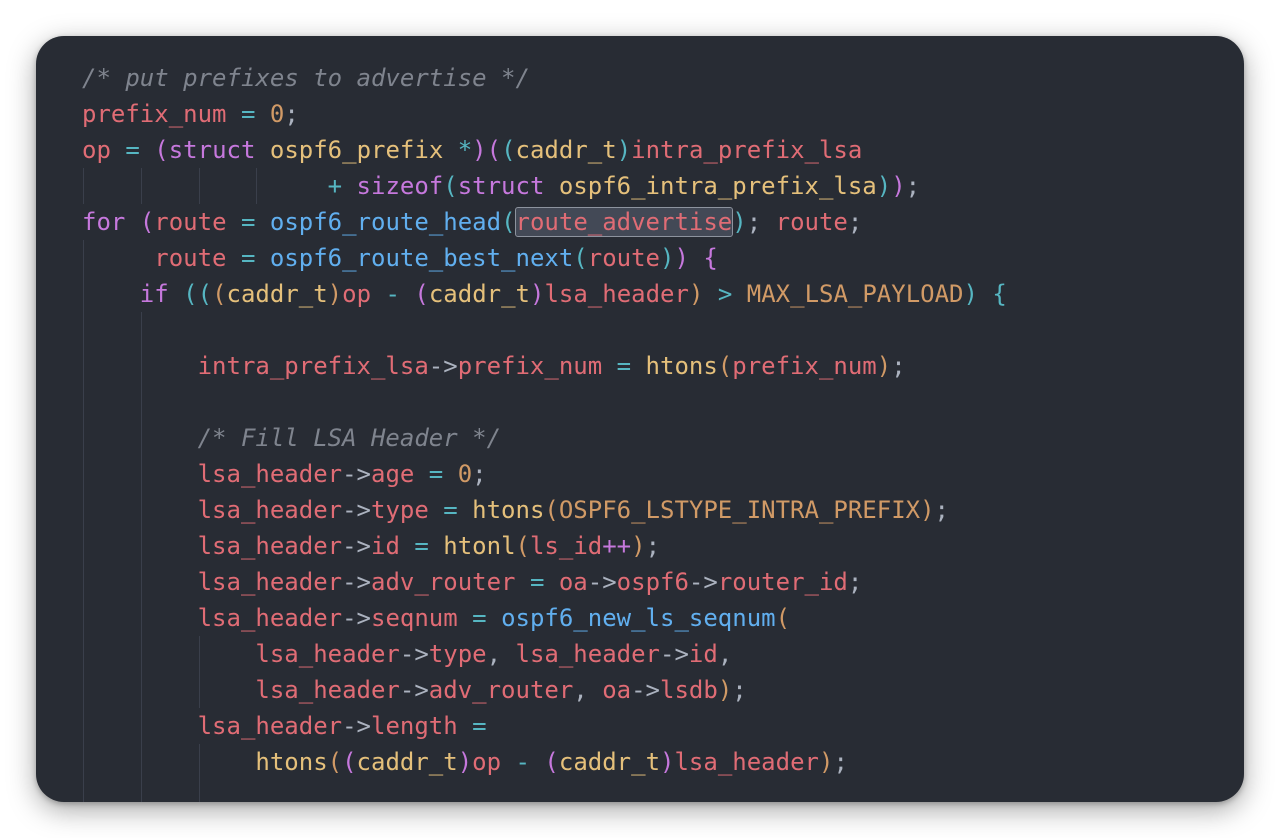  What do you see at coordinates (855, 294) in the screenshot?
I see `code-token: MAX_LSA_PAYLOAD` at bounding box center [855, 294].